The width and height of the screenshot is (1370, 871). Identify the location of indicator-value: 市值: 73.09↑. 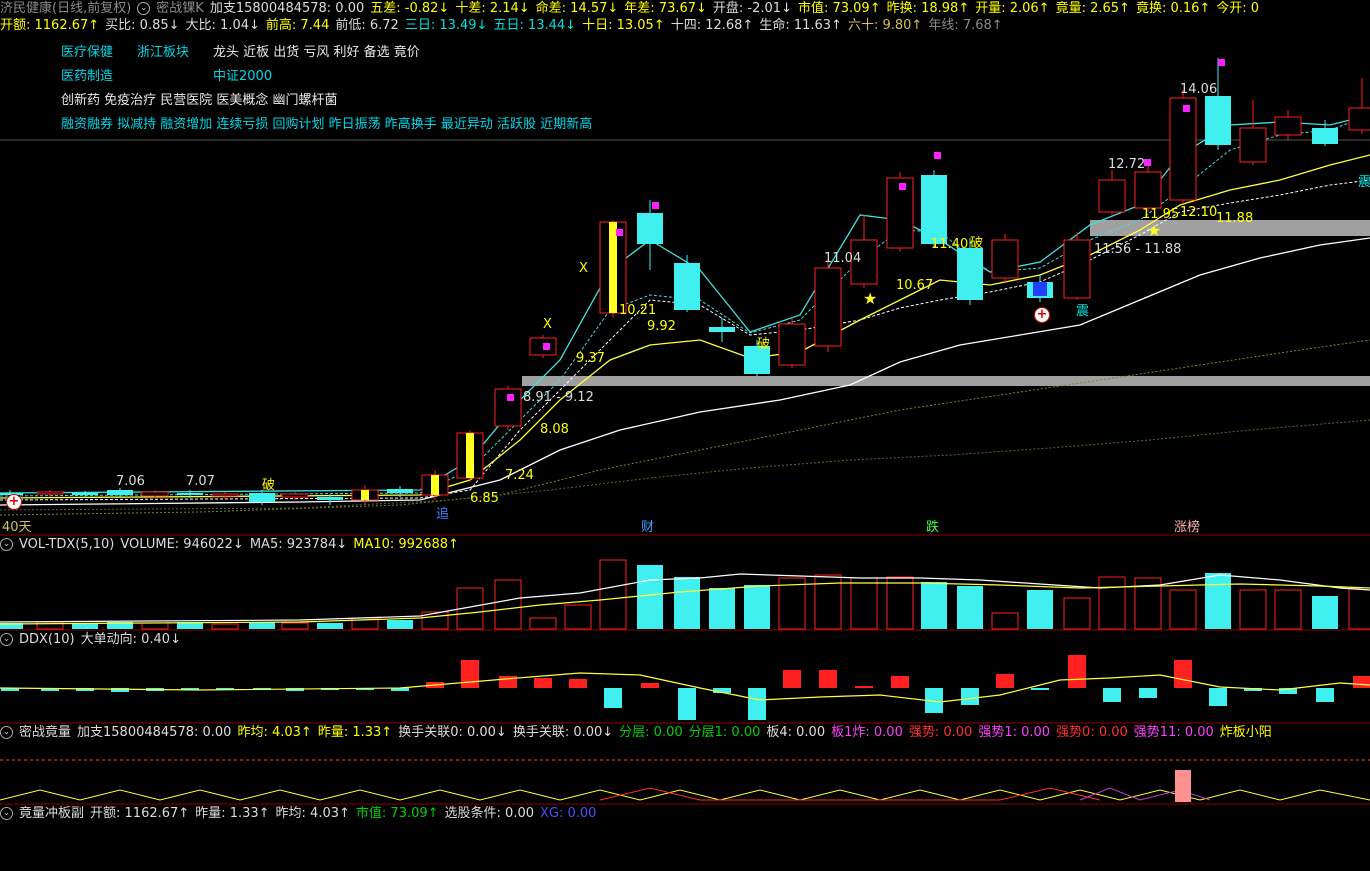
(397, 813).